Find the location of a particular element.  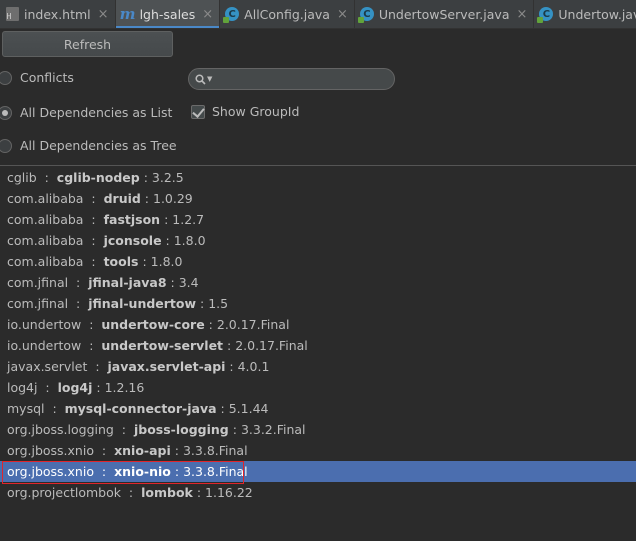

dependency-version: 1.16.22 is located at coordinates (229, 492).